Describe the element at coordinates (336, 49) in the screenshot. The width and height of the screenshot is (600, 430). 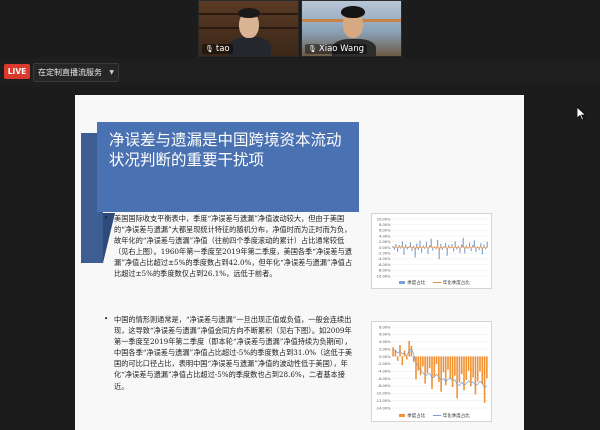
I see `participant-name: 🎙 Xiao Wang` at that location.